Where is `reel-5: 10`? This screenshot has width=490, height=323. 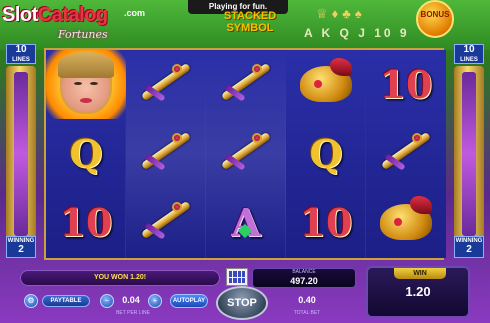 reel-5: 10 is located at coordinates (406, 154).